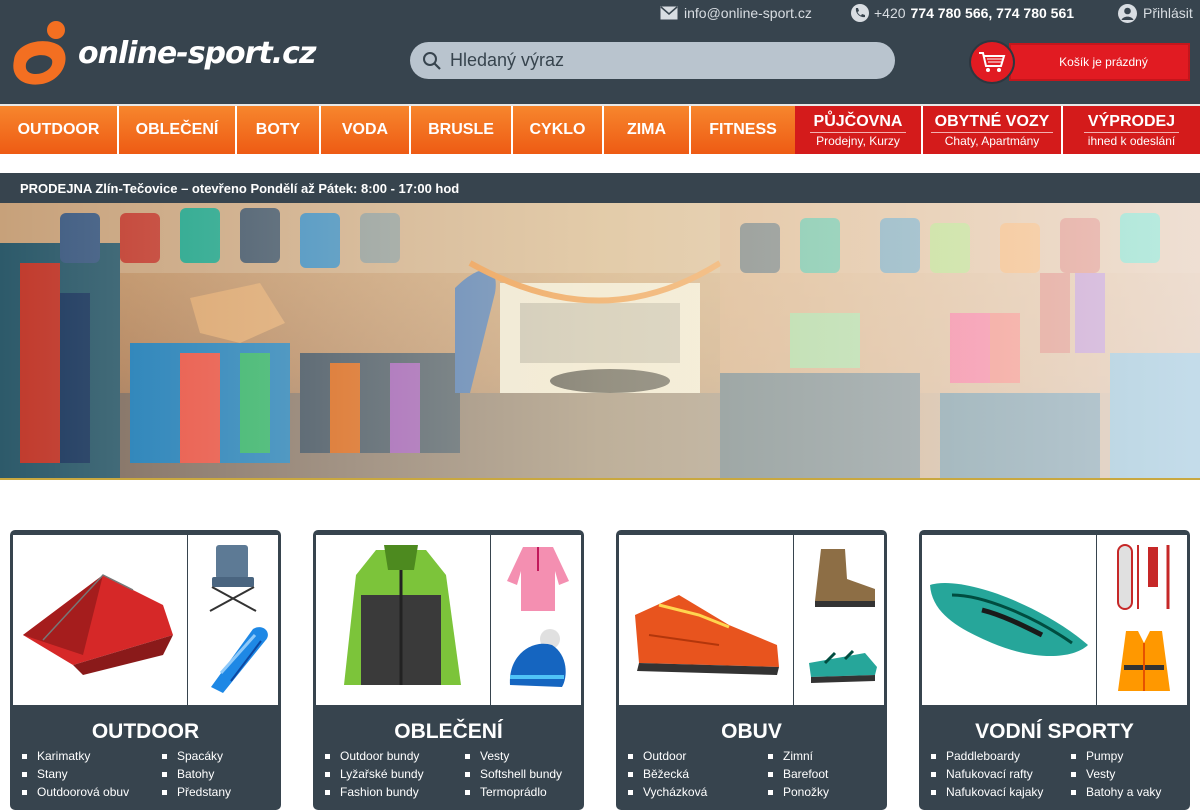 The width and height of the screenshot is (1200, 810). Describe the element at coordinates (860, 13) in the screenshot. I see `phone-icon` at that location.